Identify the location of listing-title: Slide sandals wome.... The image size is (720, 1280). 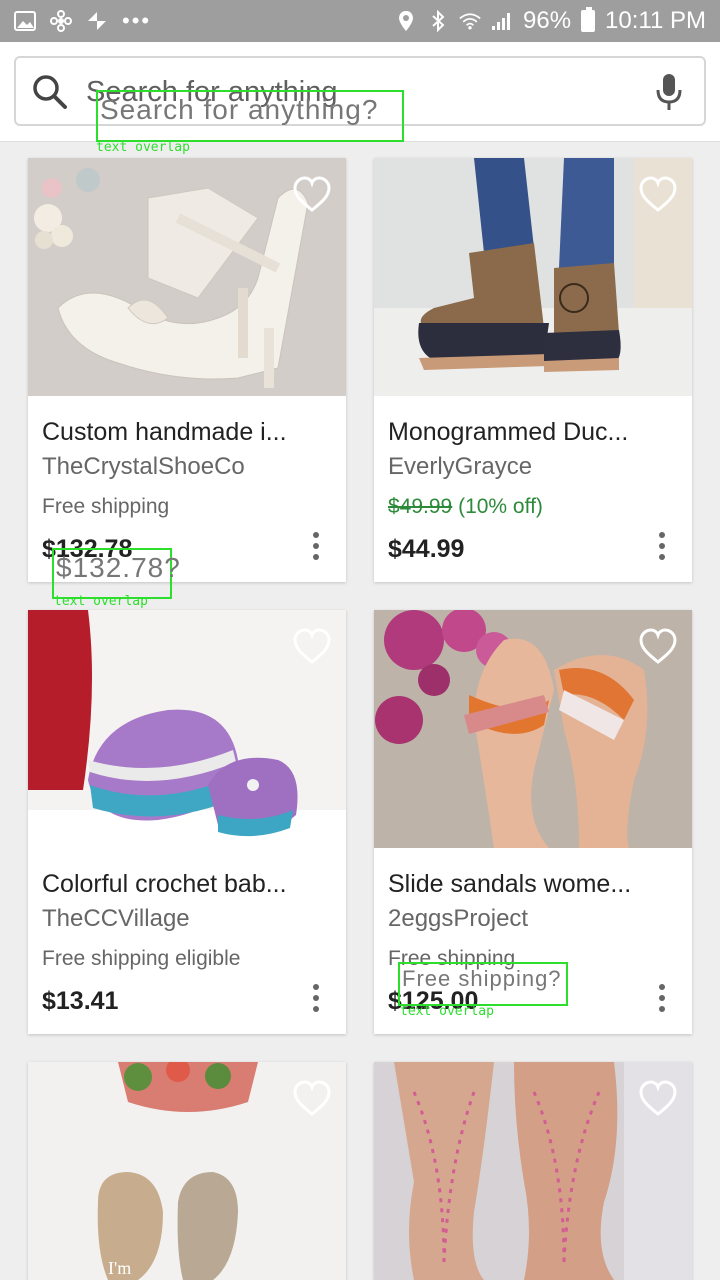
(534, 884).